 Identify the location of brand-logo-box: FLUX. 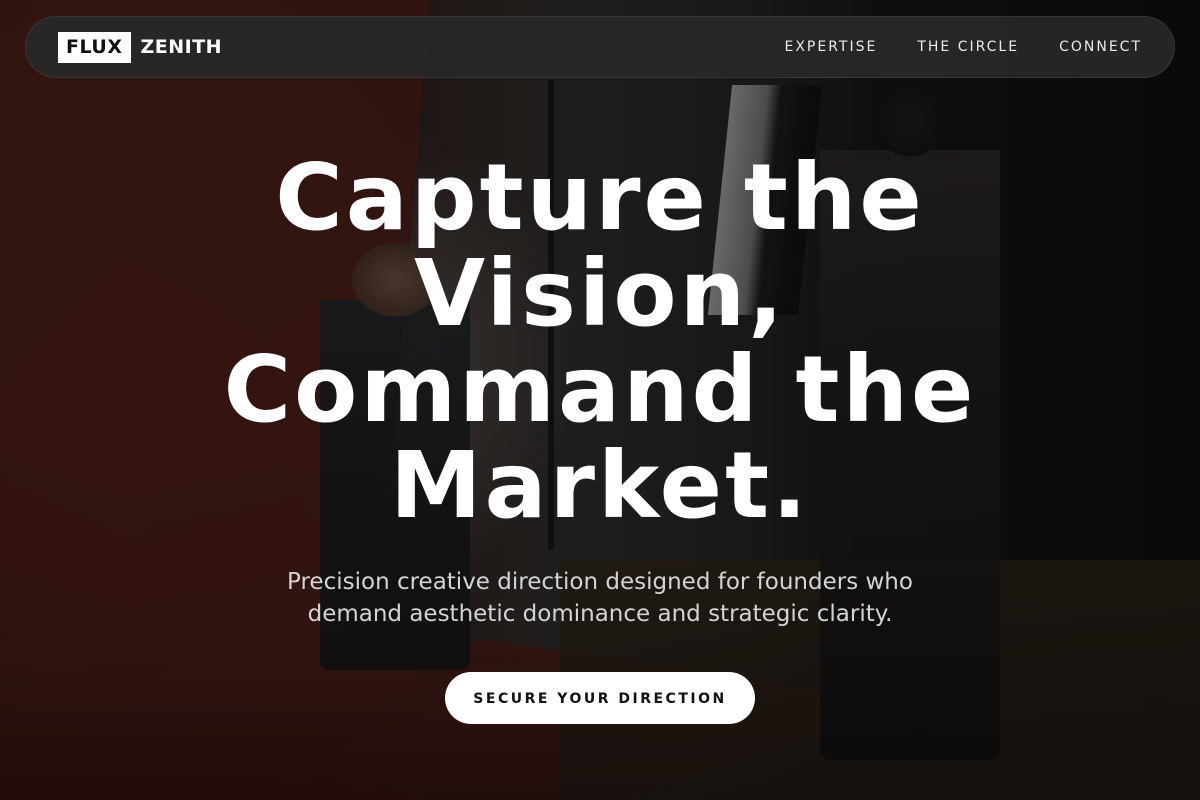
(94, 47).